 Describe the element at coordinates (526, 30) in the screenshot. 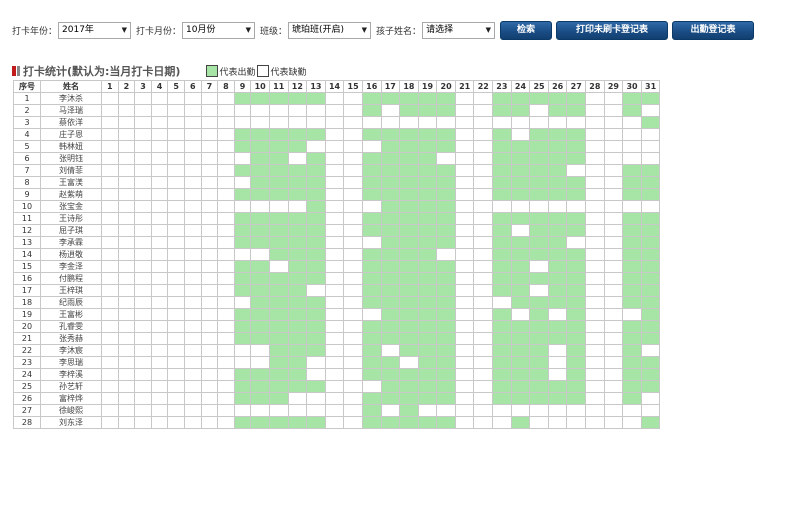

I see `search-button: 检索` at that location.